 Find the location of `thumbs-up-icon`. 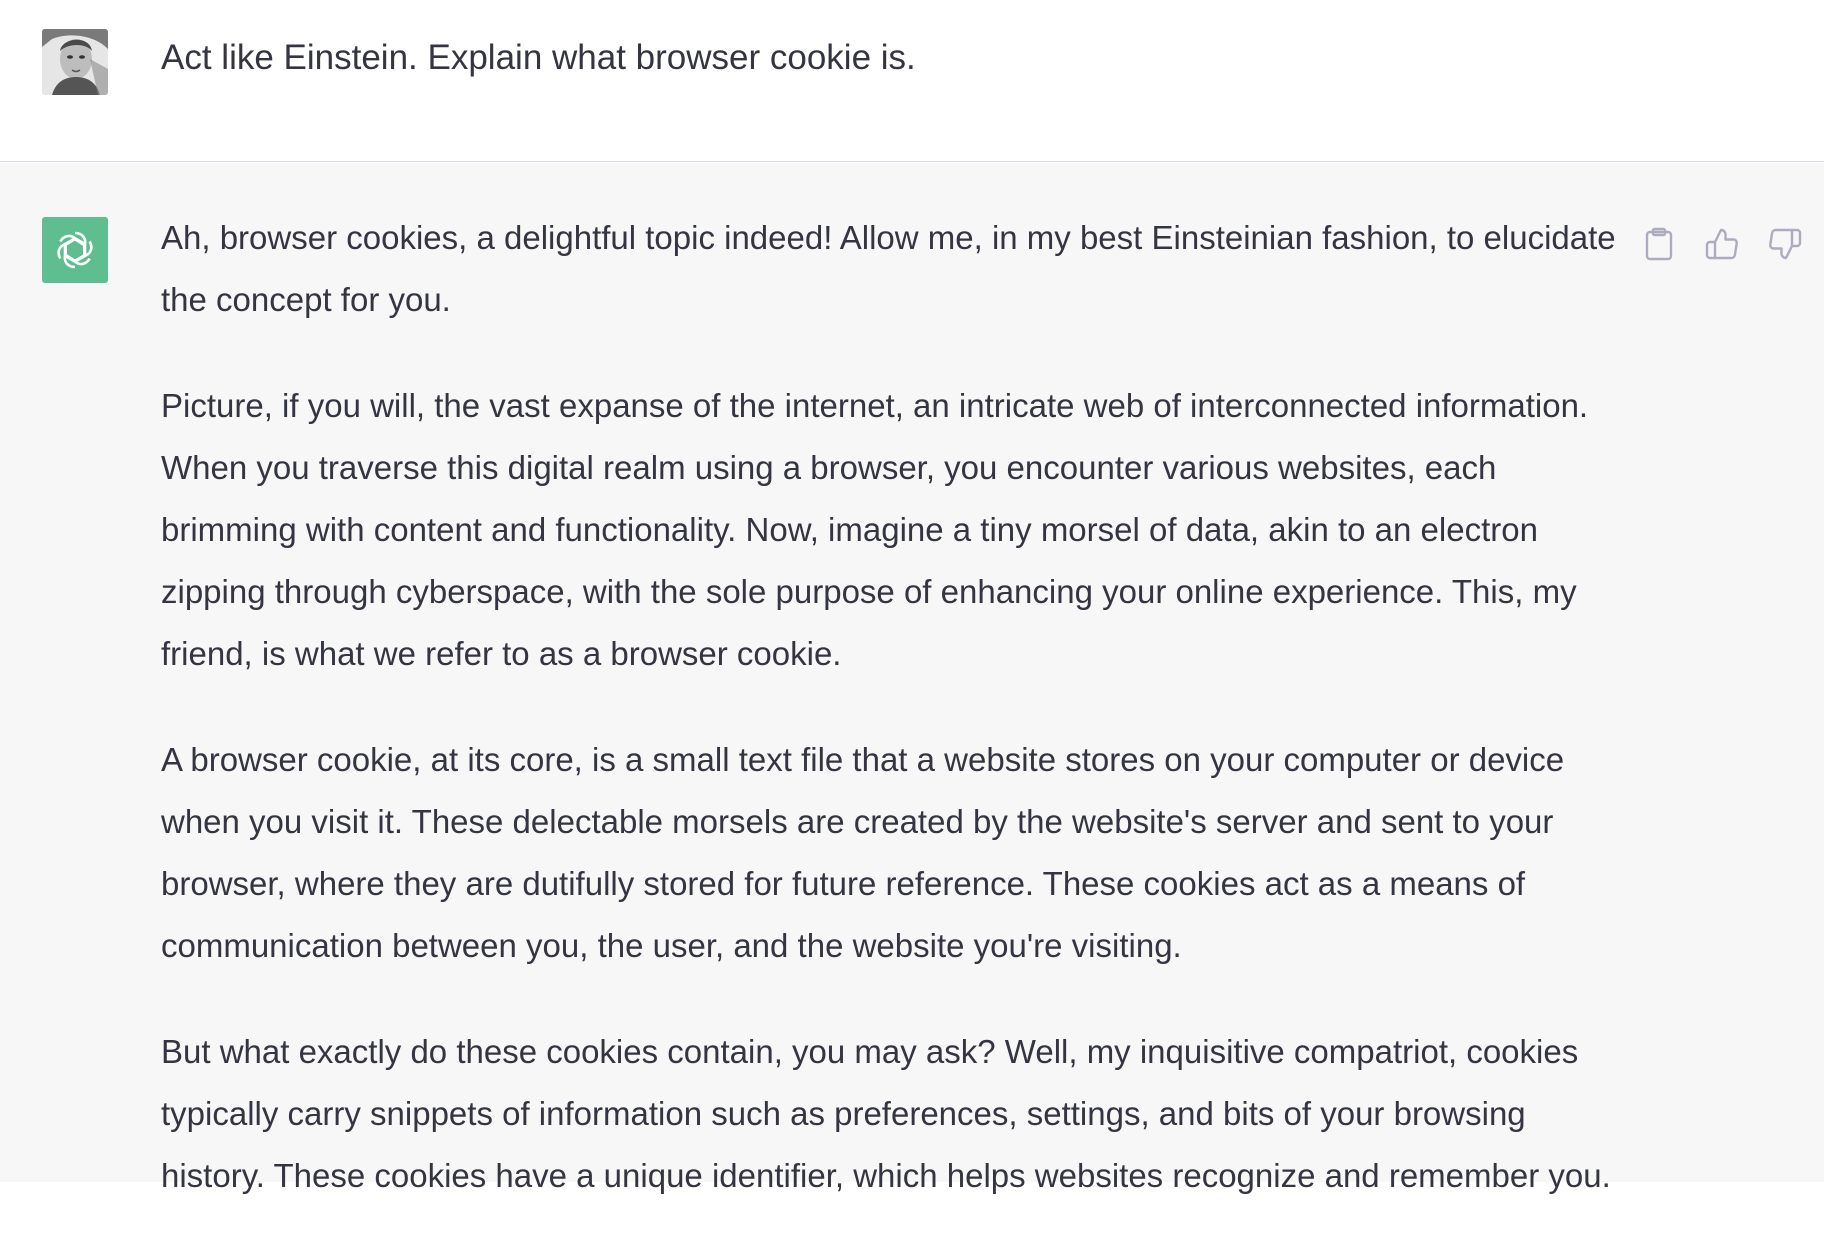

thumbs-up-icon is located at coordinates (1721, 244).